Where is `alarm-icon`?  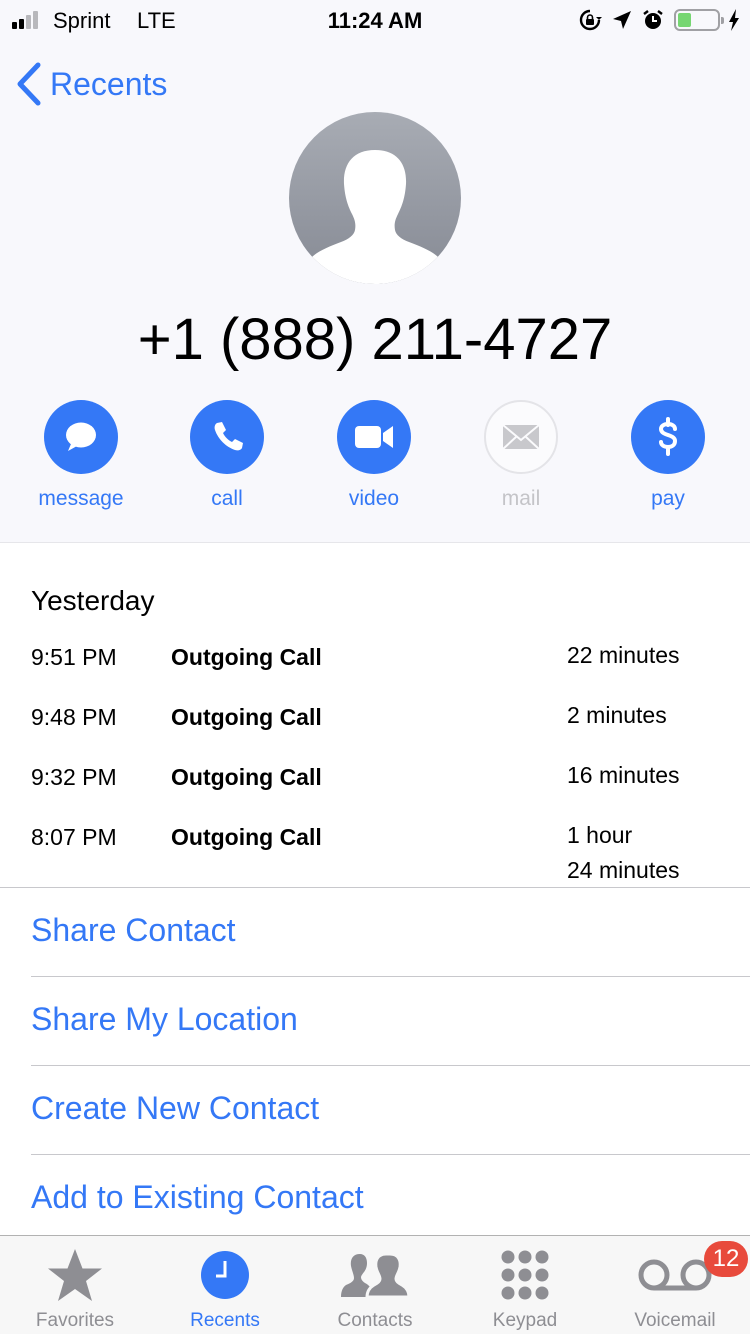 alarm-icon is located at coordinates (653, 19).